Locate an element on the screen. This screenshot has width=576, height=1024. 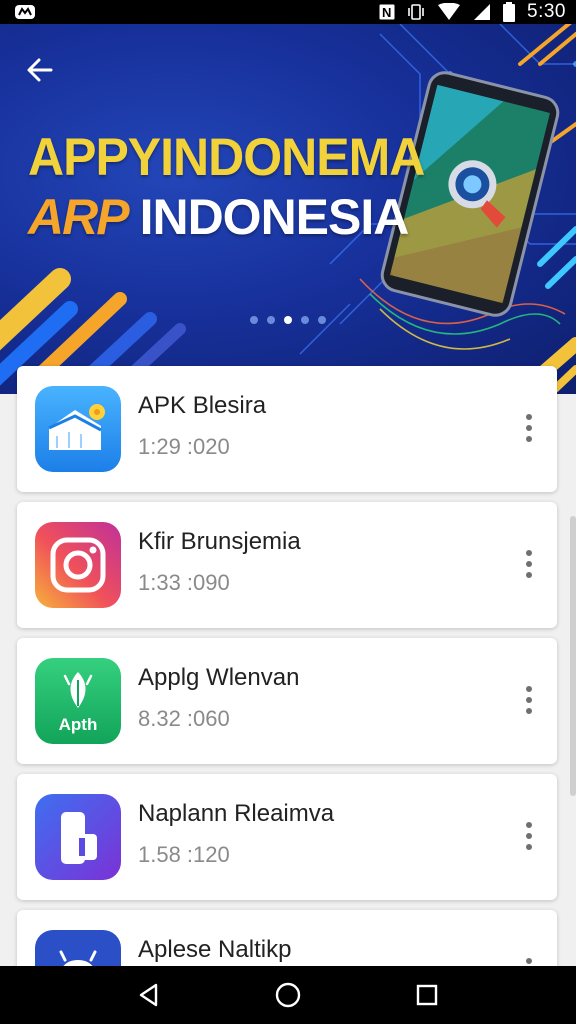
nav-back-button is located at coordinates (149, 995).